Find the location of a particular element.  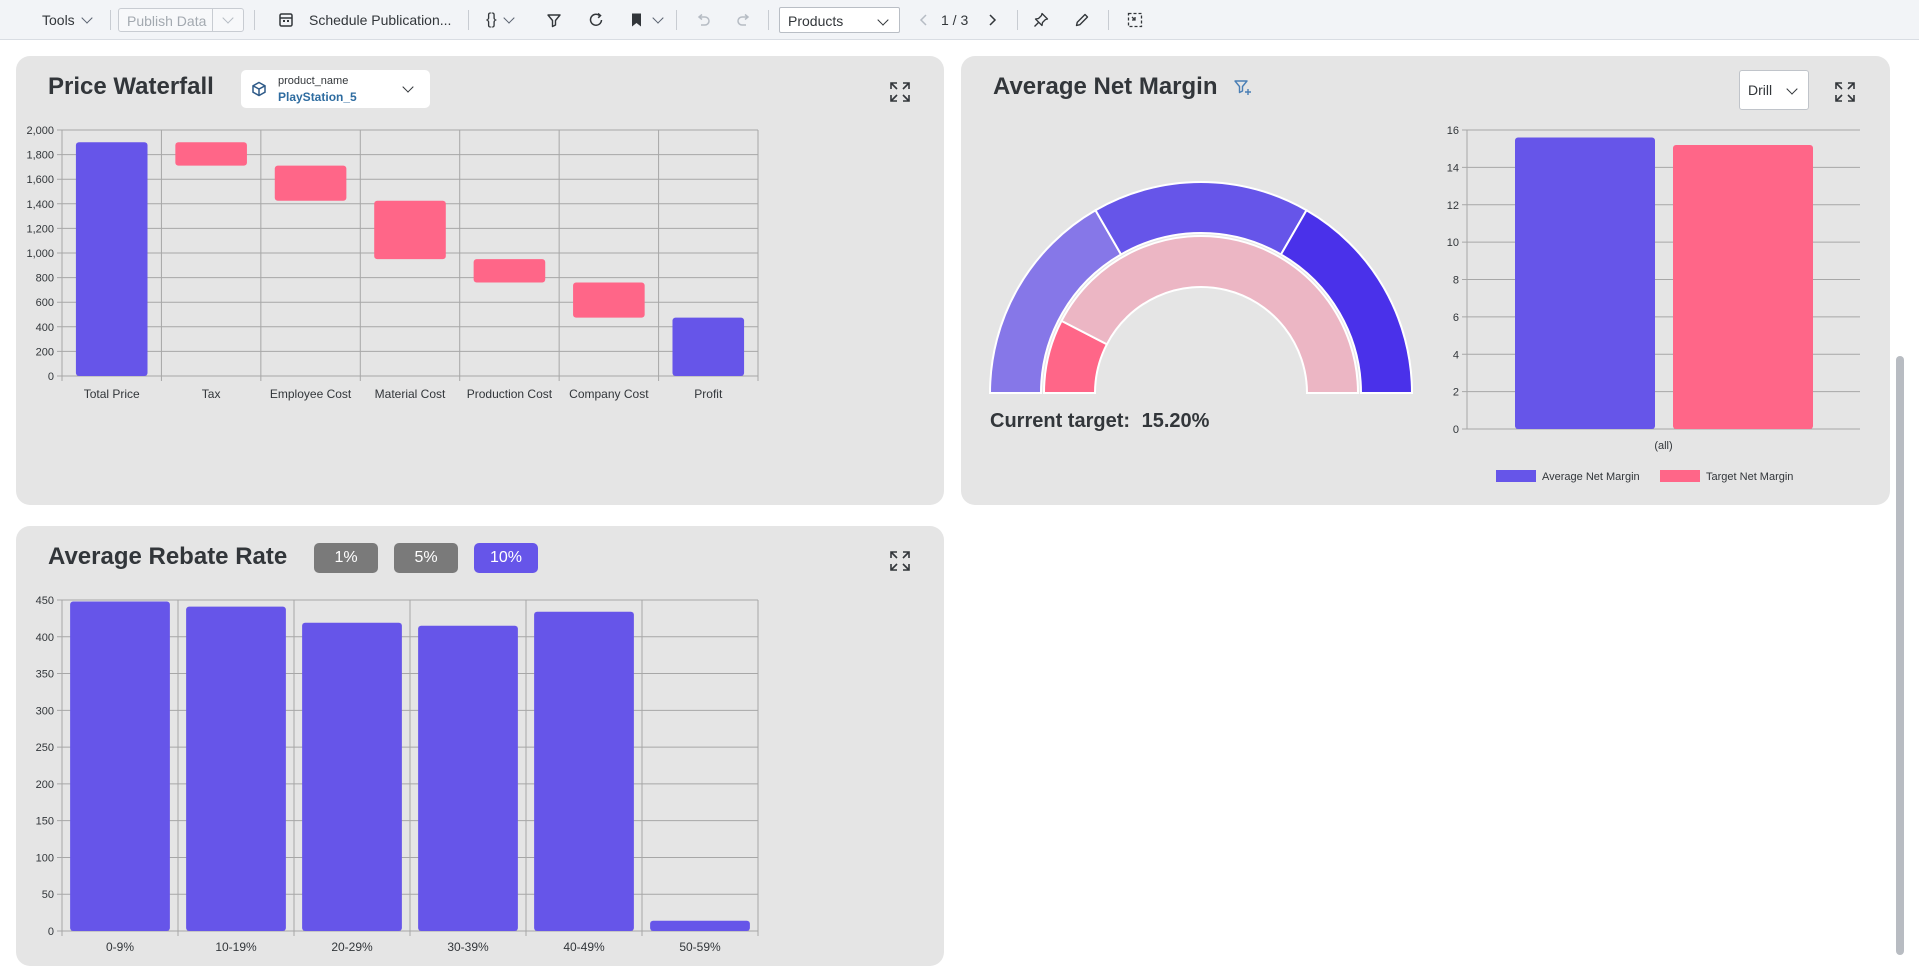

refresh-button is located at coordinates (596, 20).